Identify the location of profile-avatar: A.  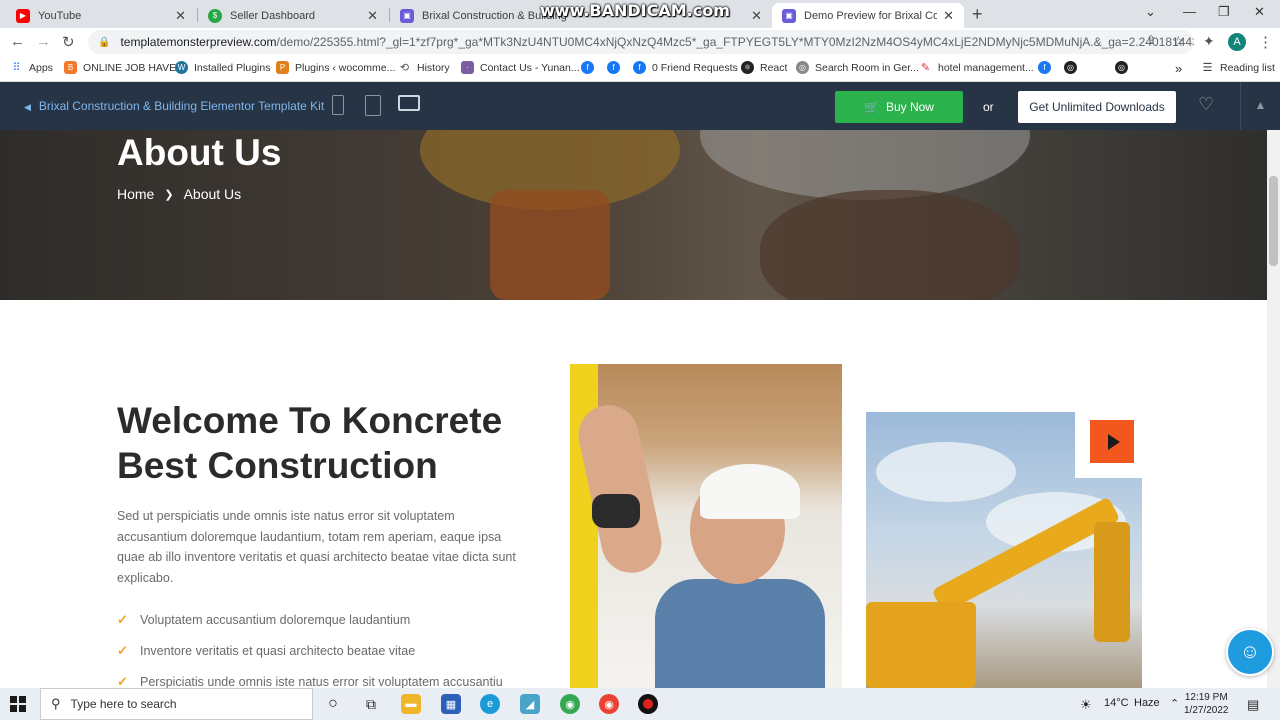
(1237, 42).